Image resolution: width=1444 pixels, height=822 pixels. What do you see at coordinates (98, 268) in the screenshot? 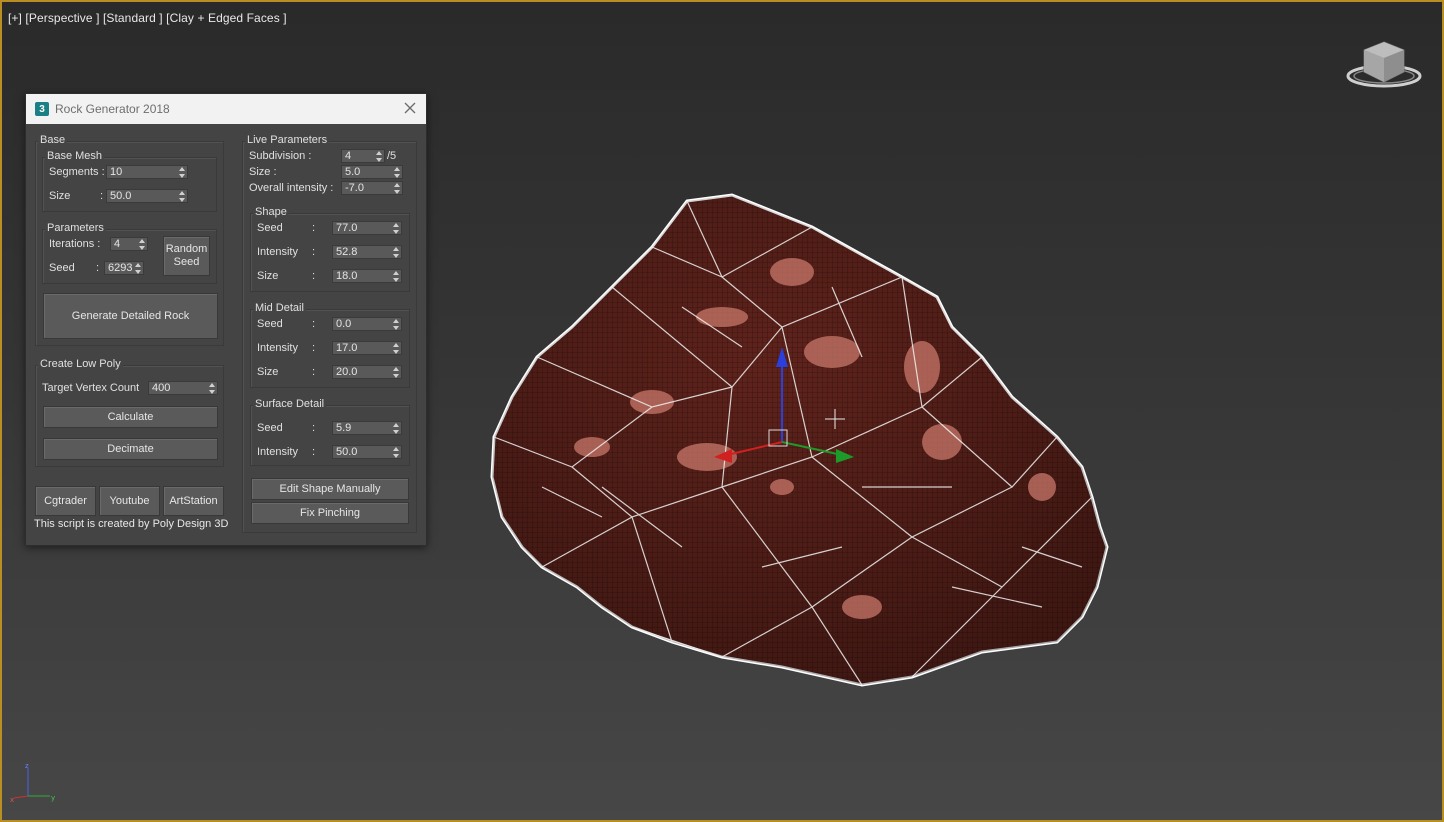
I see `seed-colon: :` at bounding box center [98, 268].